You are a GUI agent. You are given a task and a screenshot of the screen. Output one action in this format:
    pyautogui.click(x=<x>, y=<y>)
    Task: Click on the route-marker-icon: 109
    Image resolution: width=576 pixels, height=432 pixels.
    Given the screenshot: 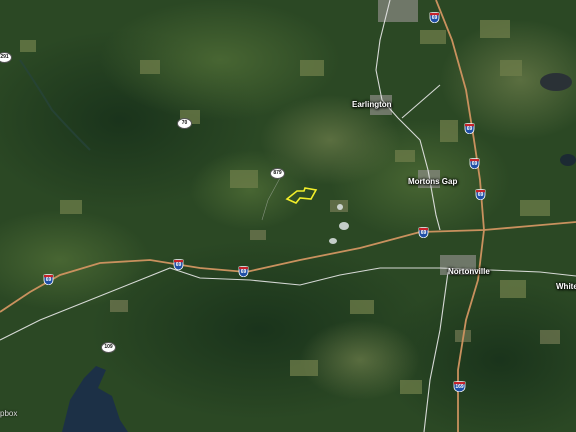 What is the action you would take?
    pyautogui.click(x=108, y=347)
    